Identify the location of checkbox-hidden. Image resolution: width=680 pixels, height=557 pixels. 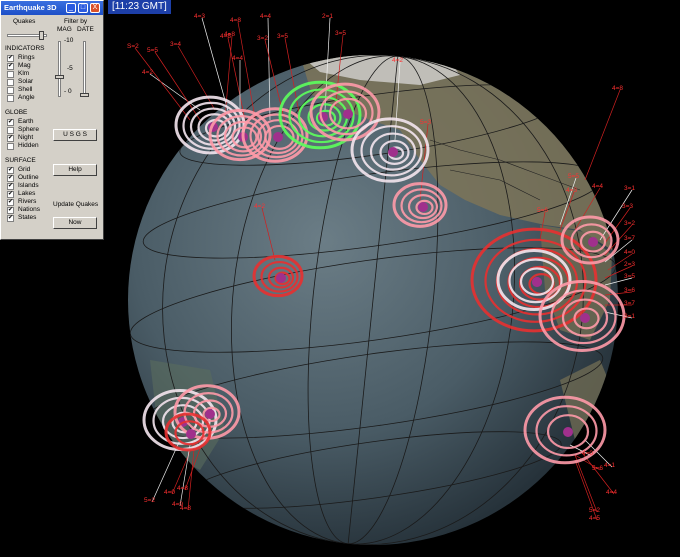
(10, 146).